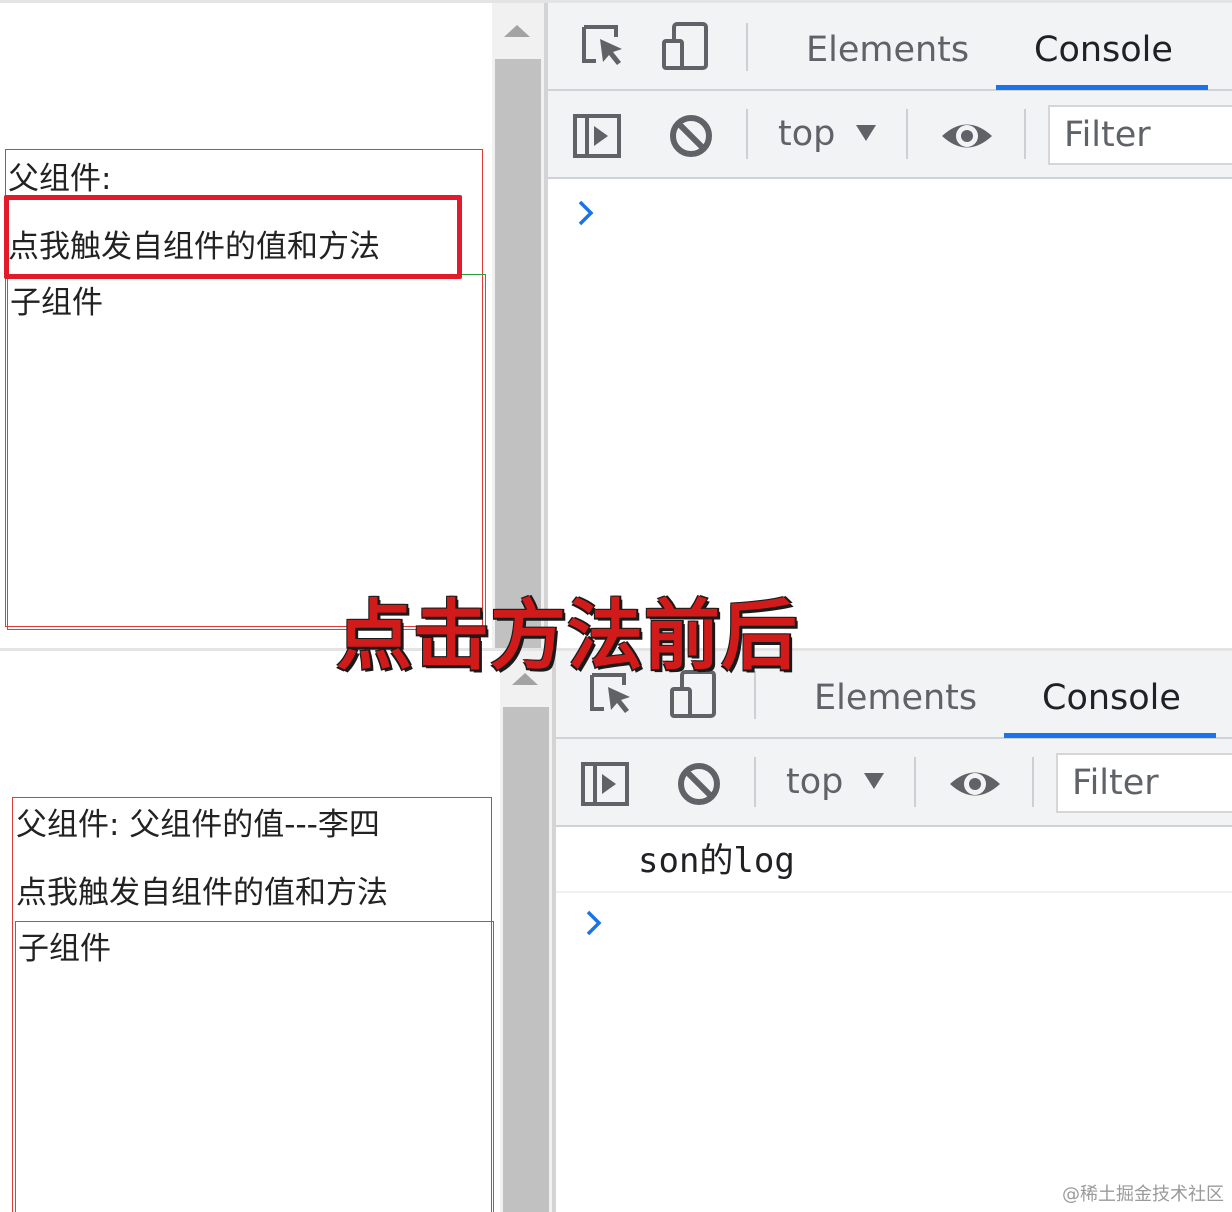  Describe the element at coordinates (567, 635) in the screenshot. I see `before-after-caption: 点击方法前后` at that location.